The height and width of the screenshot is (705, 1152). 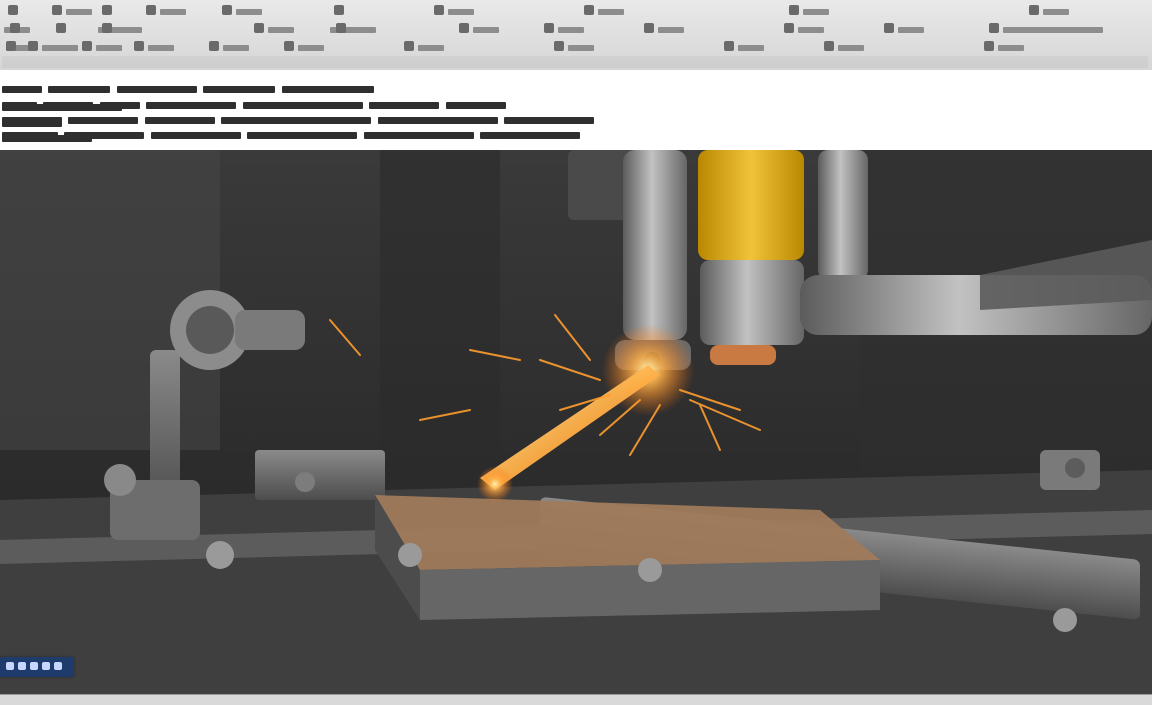 I want to click on style-icon, so click(x=729, y=46).